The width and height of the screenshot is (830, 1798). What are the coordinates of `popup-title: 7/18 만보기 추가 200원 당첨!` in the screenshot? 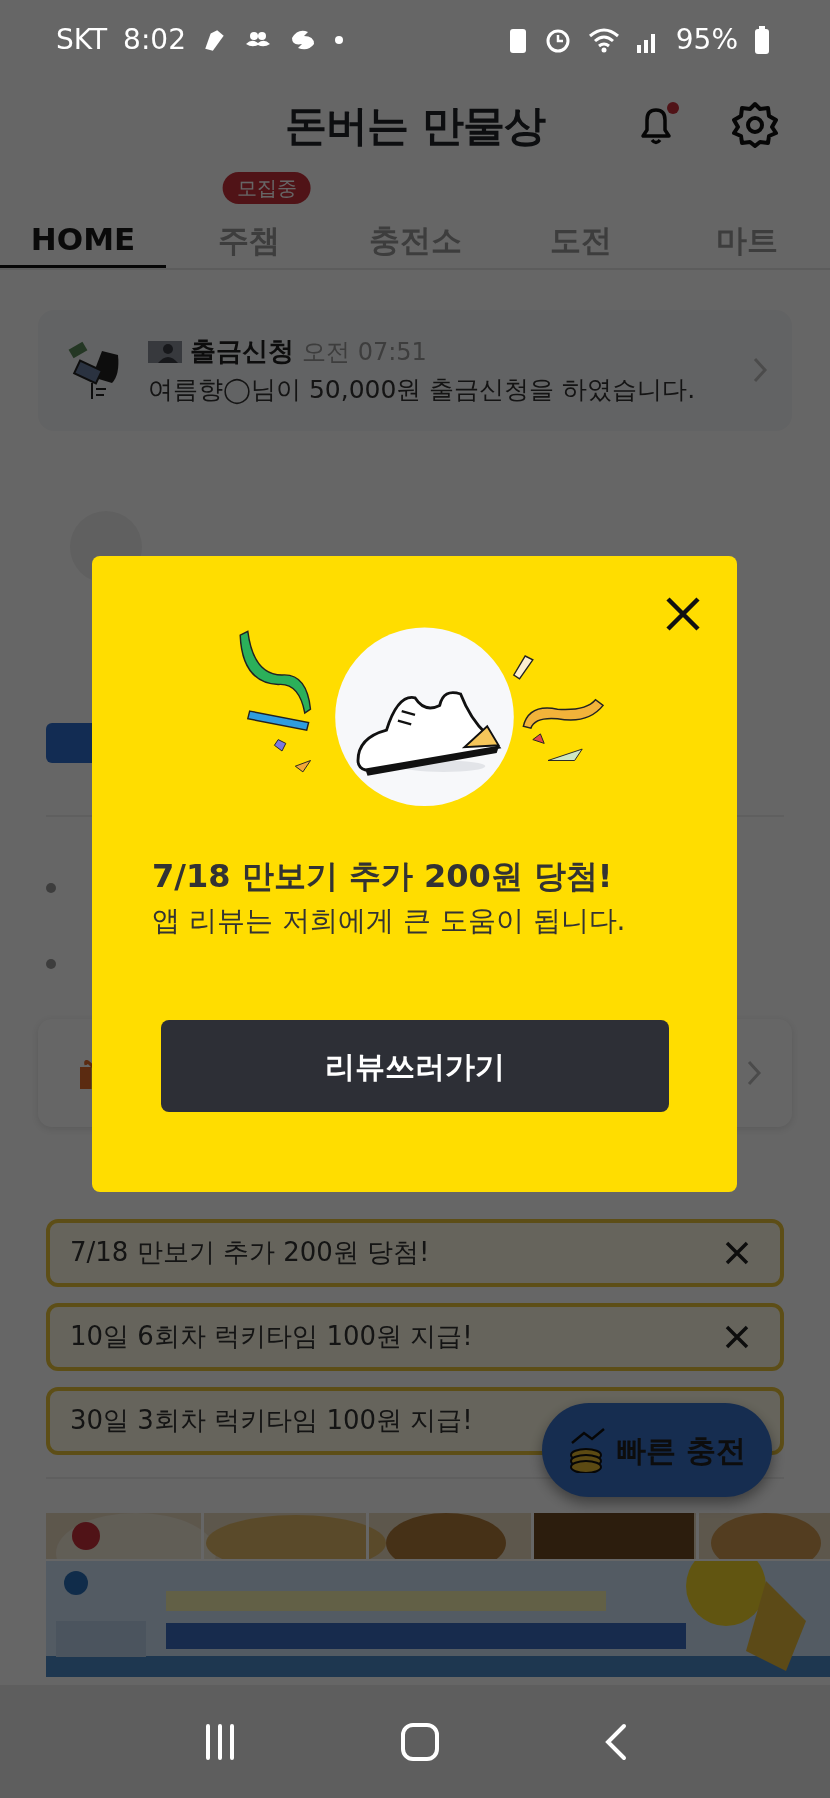 It's located at (383, 876).